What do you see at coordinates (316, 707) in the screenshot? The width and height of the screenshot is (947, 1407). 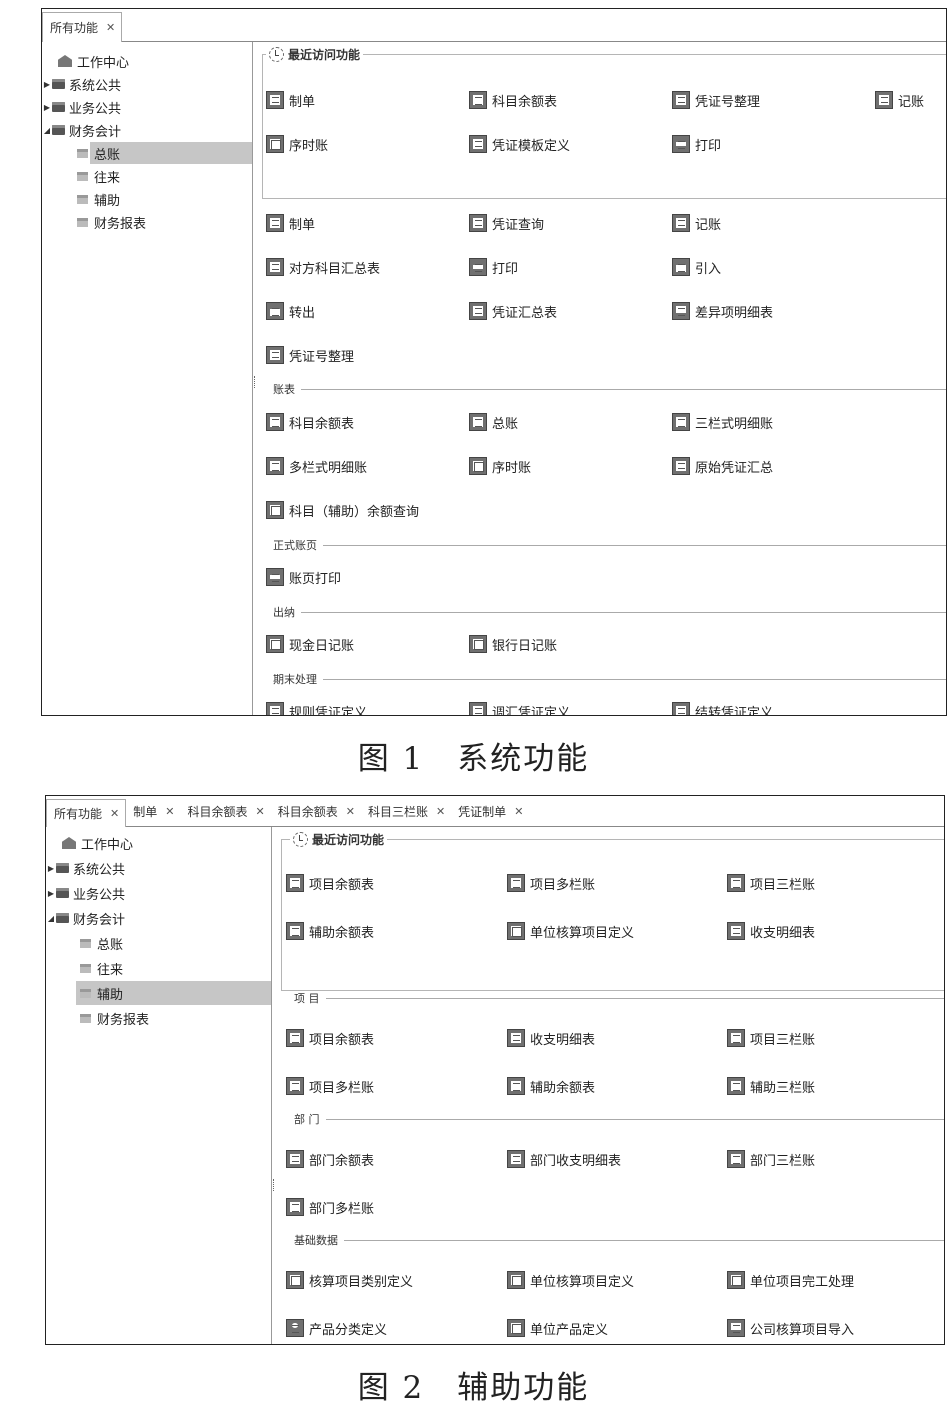 I see `func-rule-voucher: 规则凭证定义` at bounding box center [316, 707].